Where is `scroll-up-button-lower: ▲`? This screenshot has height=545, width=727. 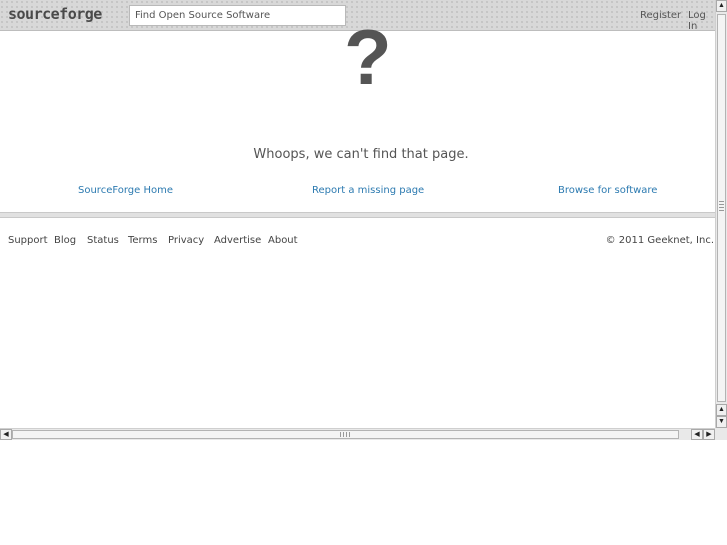 scroll-up-button-lower: ▲ is located at coordinates (721, 410).